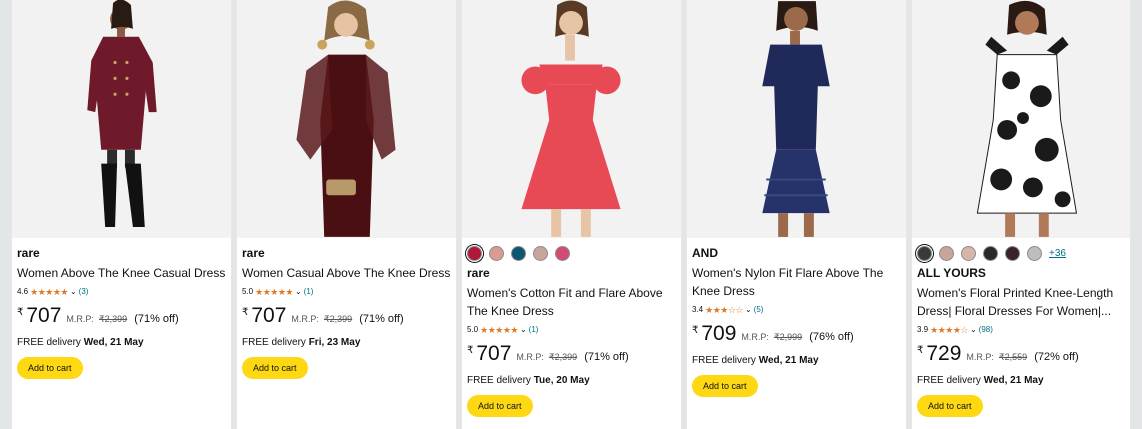  Describe the element at coordinates (796, 334) in the screenshot. I see `price-row: ₹ 709 M.R.P: ₹2,999 (76% off)` at that location.